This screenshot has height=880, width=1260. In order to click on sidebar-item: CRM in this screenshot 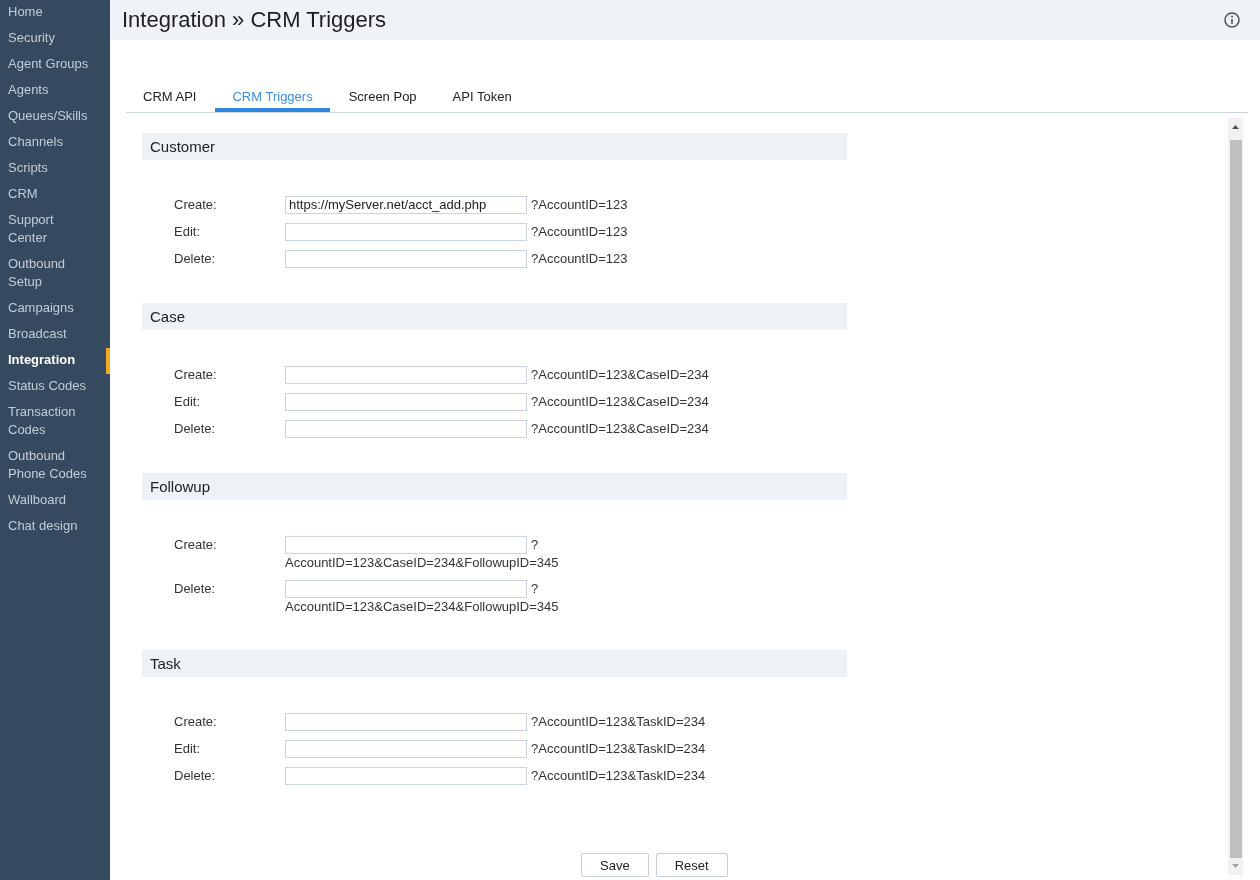, I will do `click(55, 195)`.